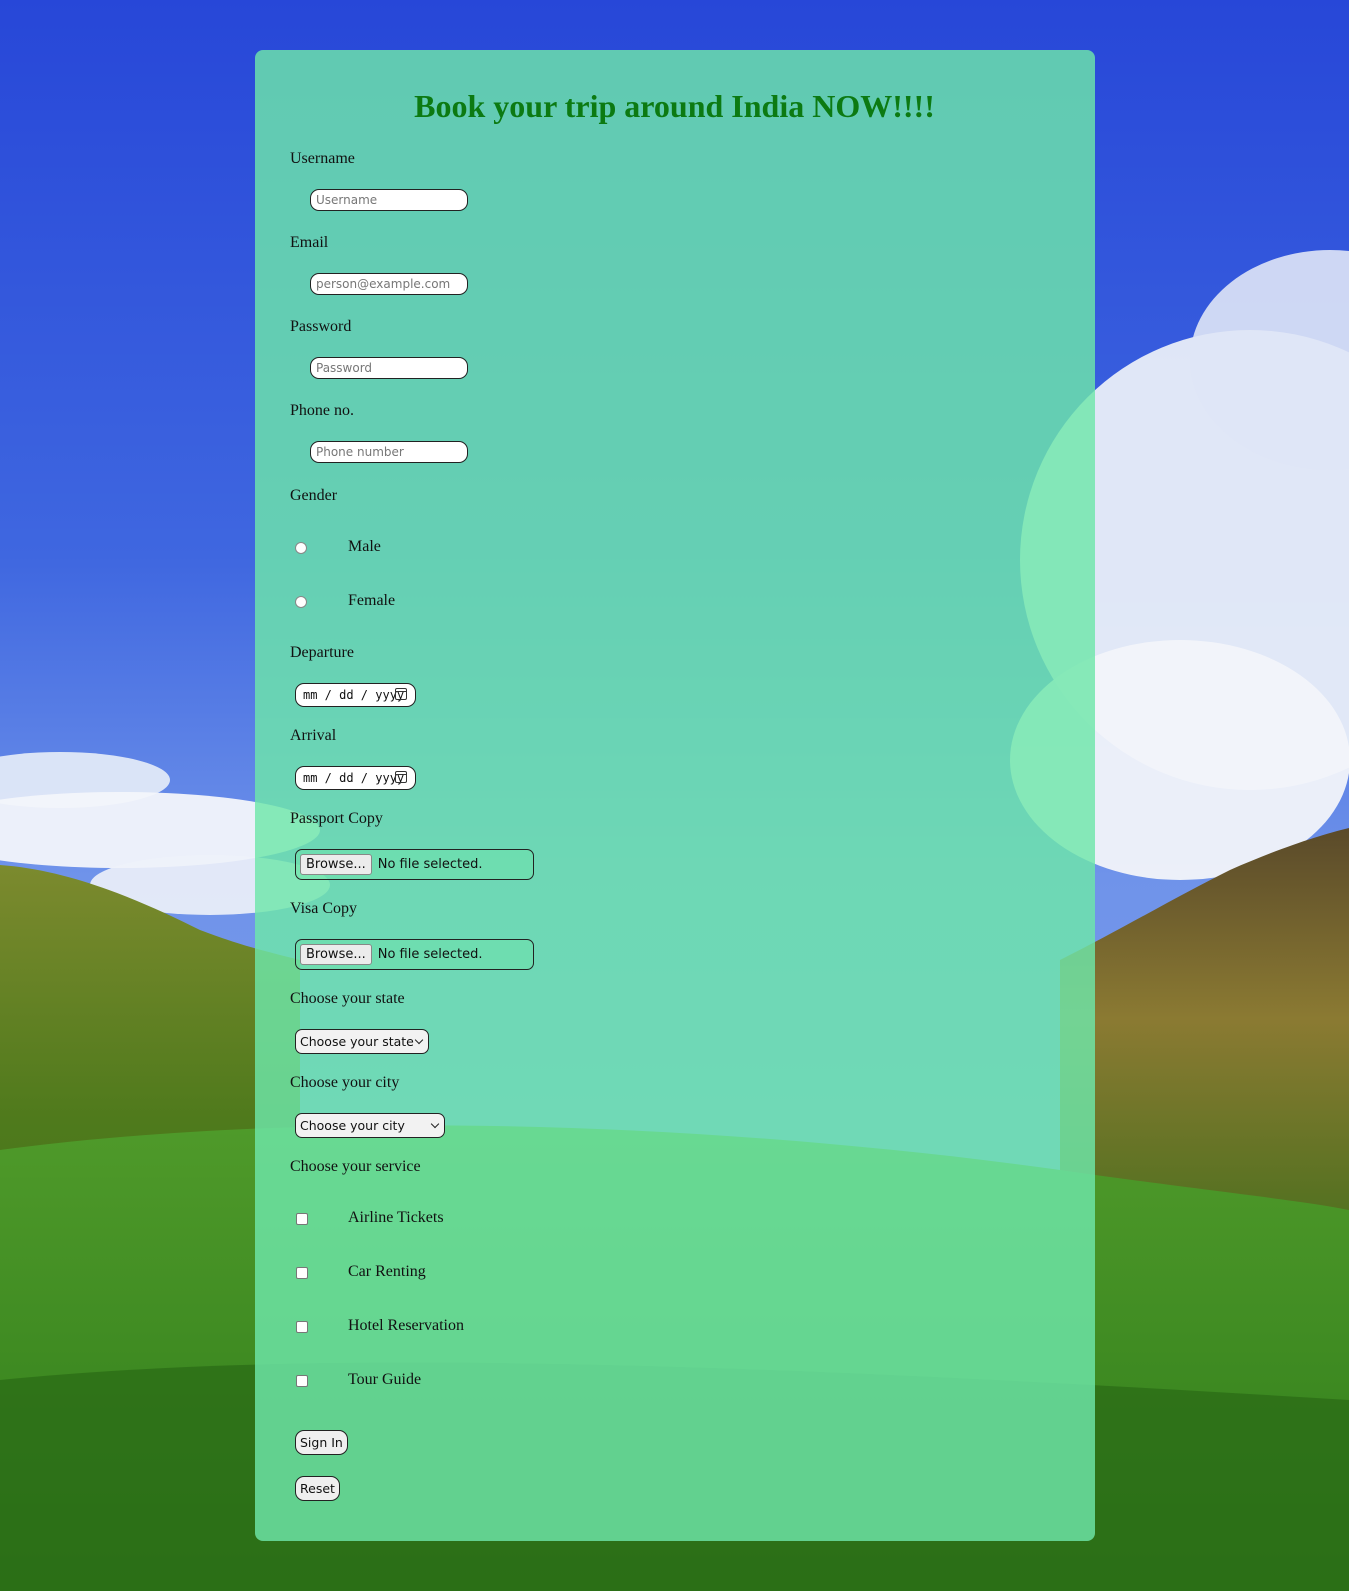  I want to click on sign-in-button: Sign In, so click(321, 1442).